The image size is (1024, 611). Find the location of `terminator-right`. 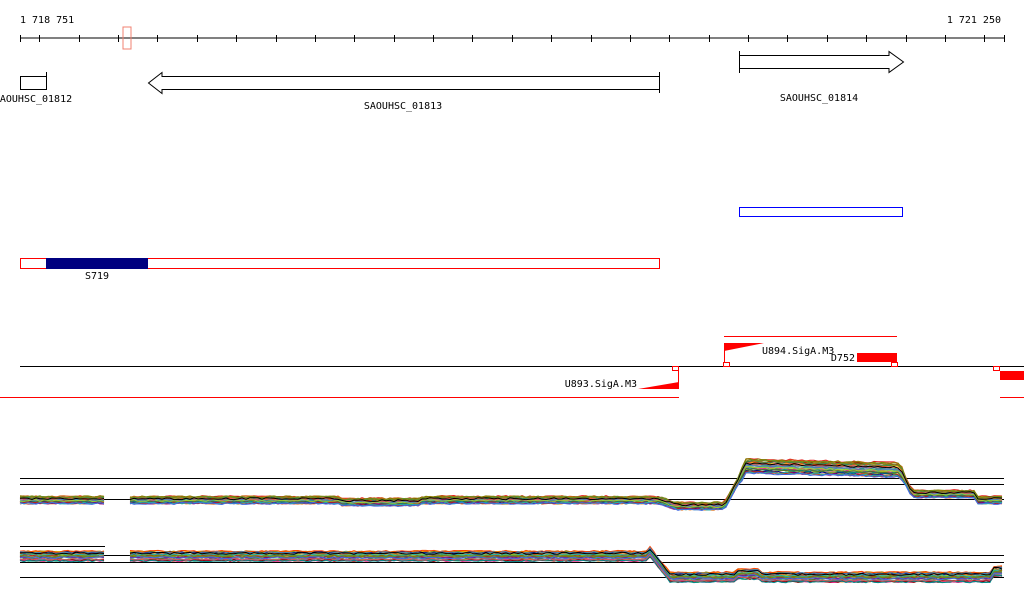

terminator-right is located at coordinates (1012, 375).